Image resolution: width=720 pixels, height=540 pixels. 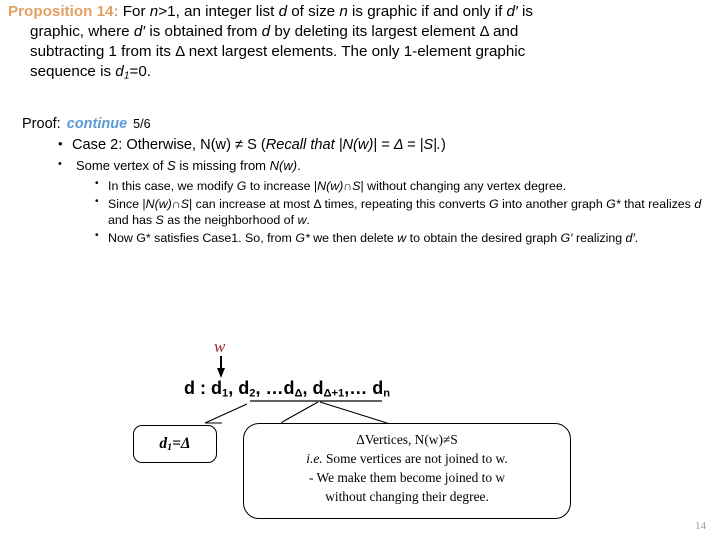 What do you see at coordinates (636, 237) in the screenshot?
I see `sb2-e: .` at bounding box center [636, 237].